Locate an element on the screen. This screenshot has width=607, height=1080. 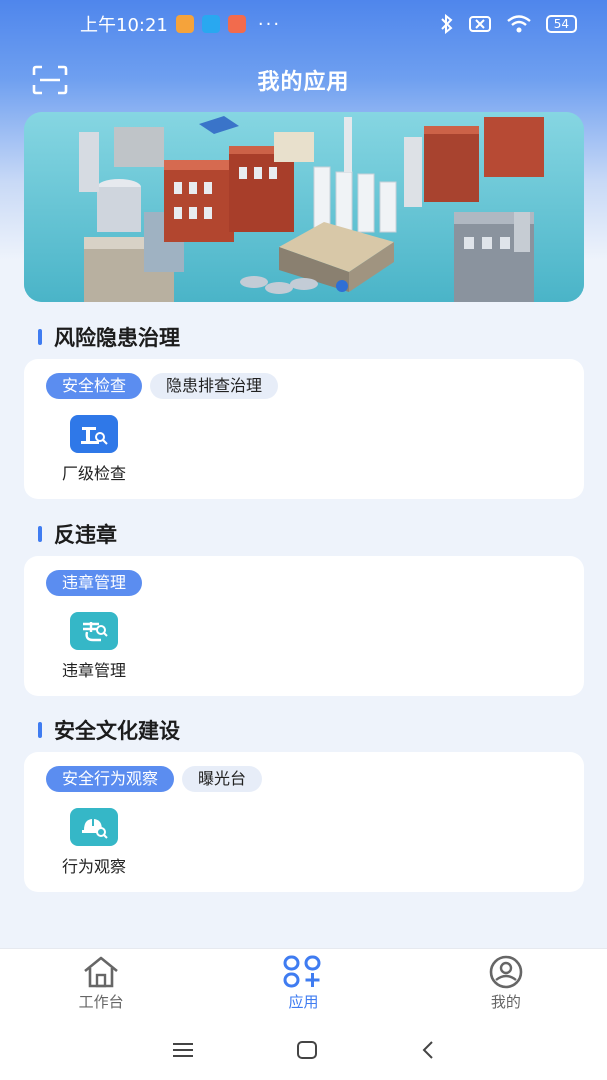
page-title: 我的应用 is located at coordinates (303, 82).